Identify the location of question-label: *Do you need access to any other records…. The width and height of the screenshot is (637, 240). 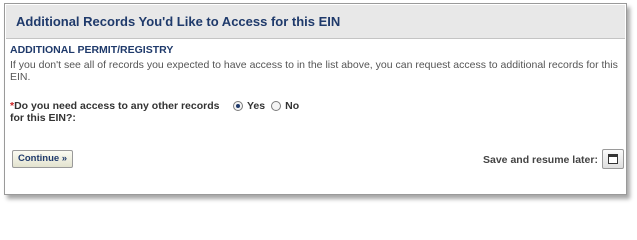
(120, 112).